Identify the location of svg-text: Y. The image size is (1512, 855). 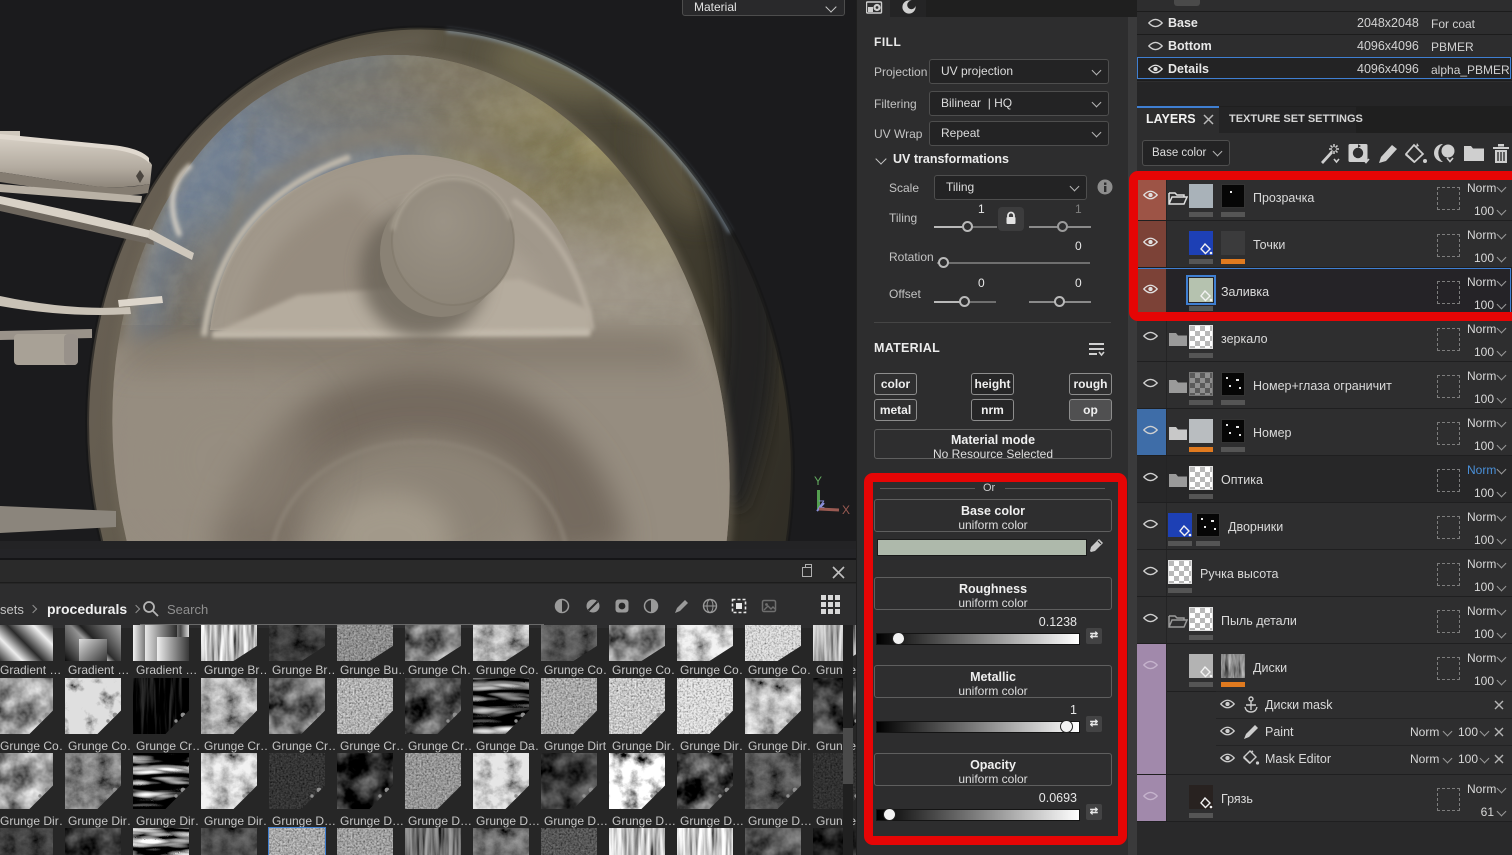
(818, 481).